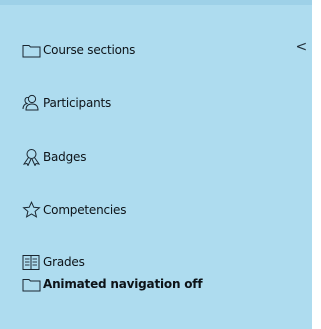 Image resolution: width=321 pixels, height=329 pixels. I want to click on star-icon, so click(31, 210).